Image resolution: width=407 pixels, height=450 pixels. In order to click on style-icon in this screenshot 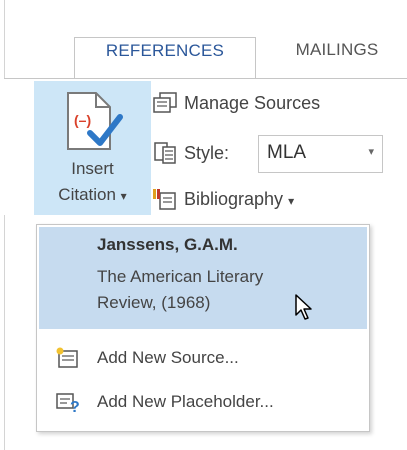, I will do `click(165, 153)`.